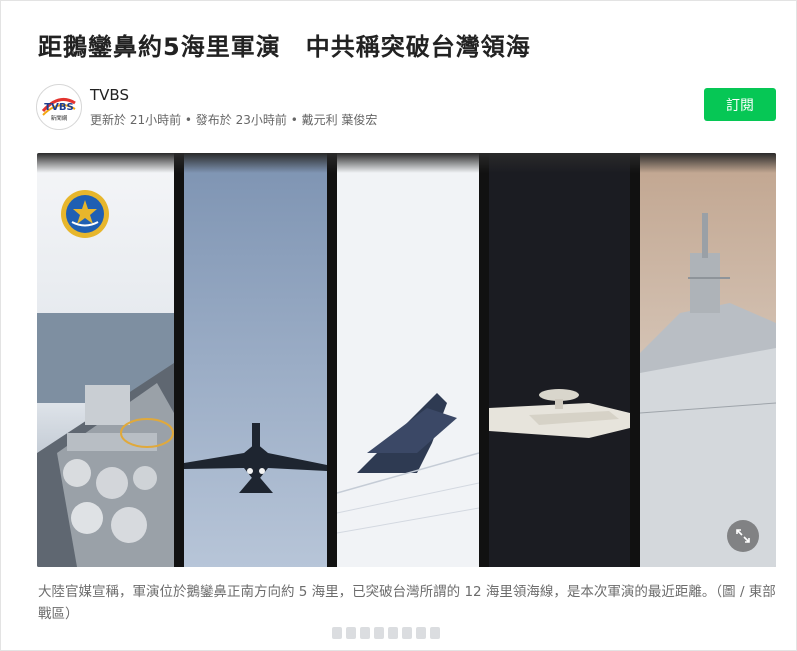 The image size is (797, 651). What do you see at coordinates (559, 360) in the screenshot?
I see `early-warning-aircraft-panel` at bounding box center [559, 360].